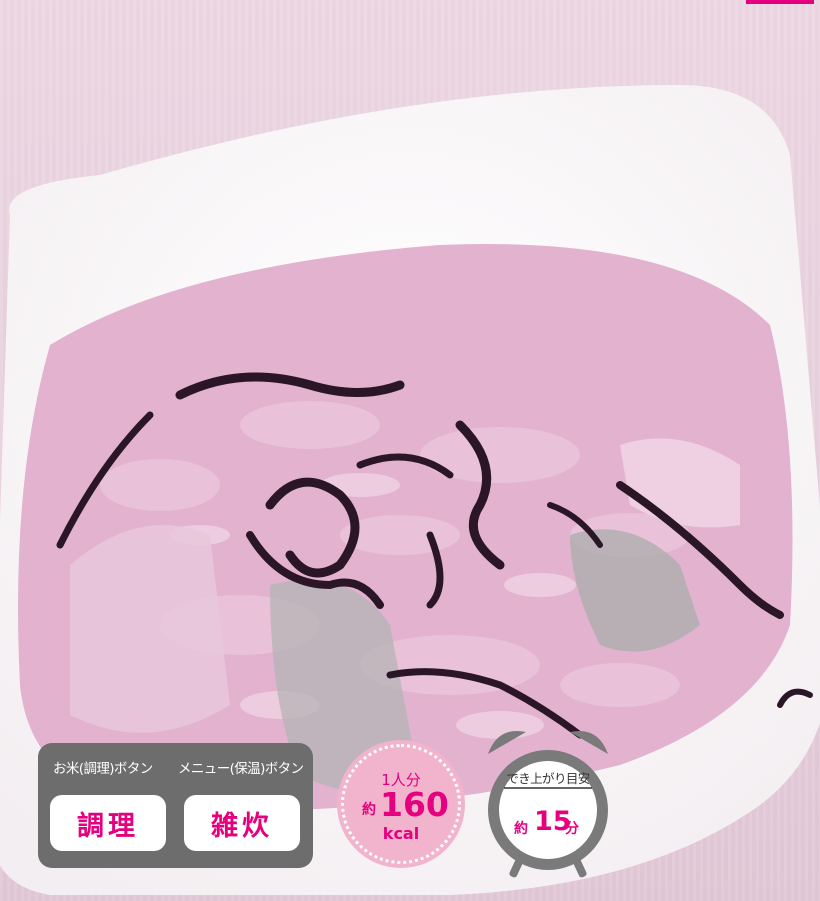 This screenshot has height=901, width=820. Describe the element at coordinates (241, 769) in the screenshot. I see `menu-button-caption: メニュー(保温)ボタン` at that location.